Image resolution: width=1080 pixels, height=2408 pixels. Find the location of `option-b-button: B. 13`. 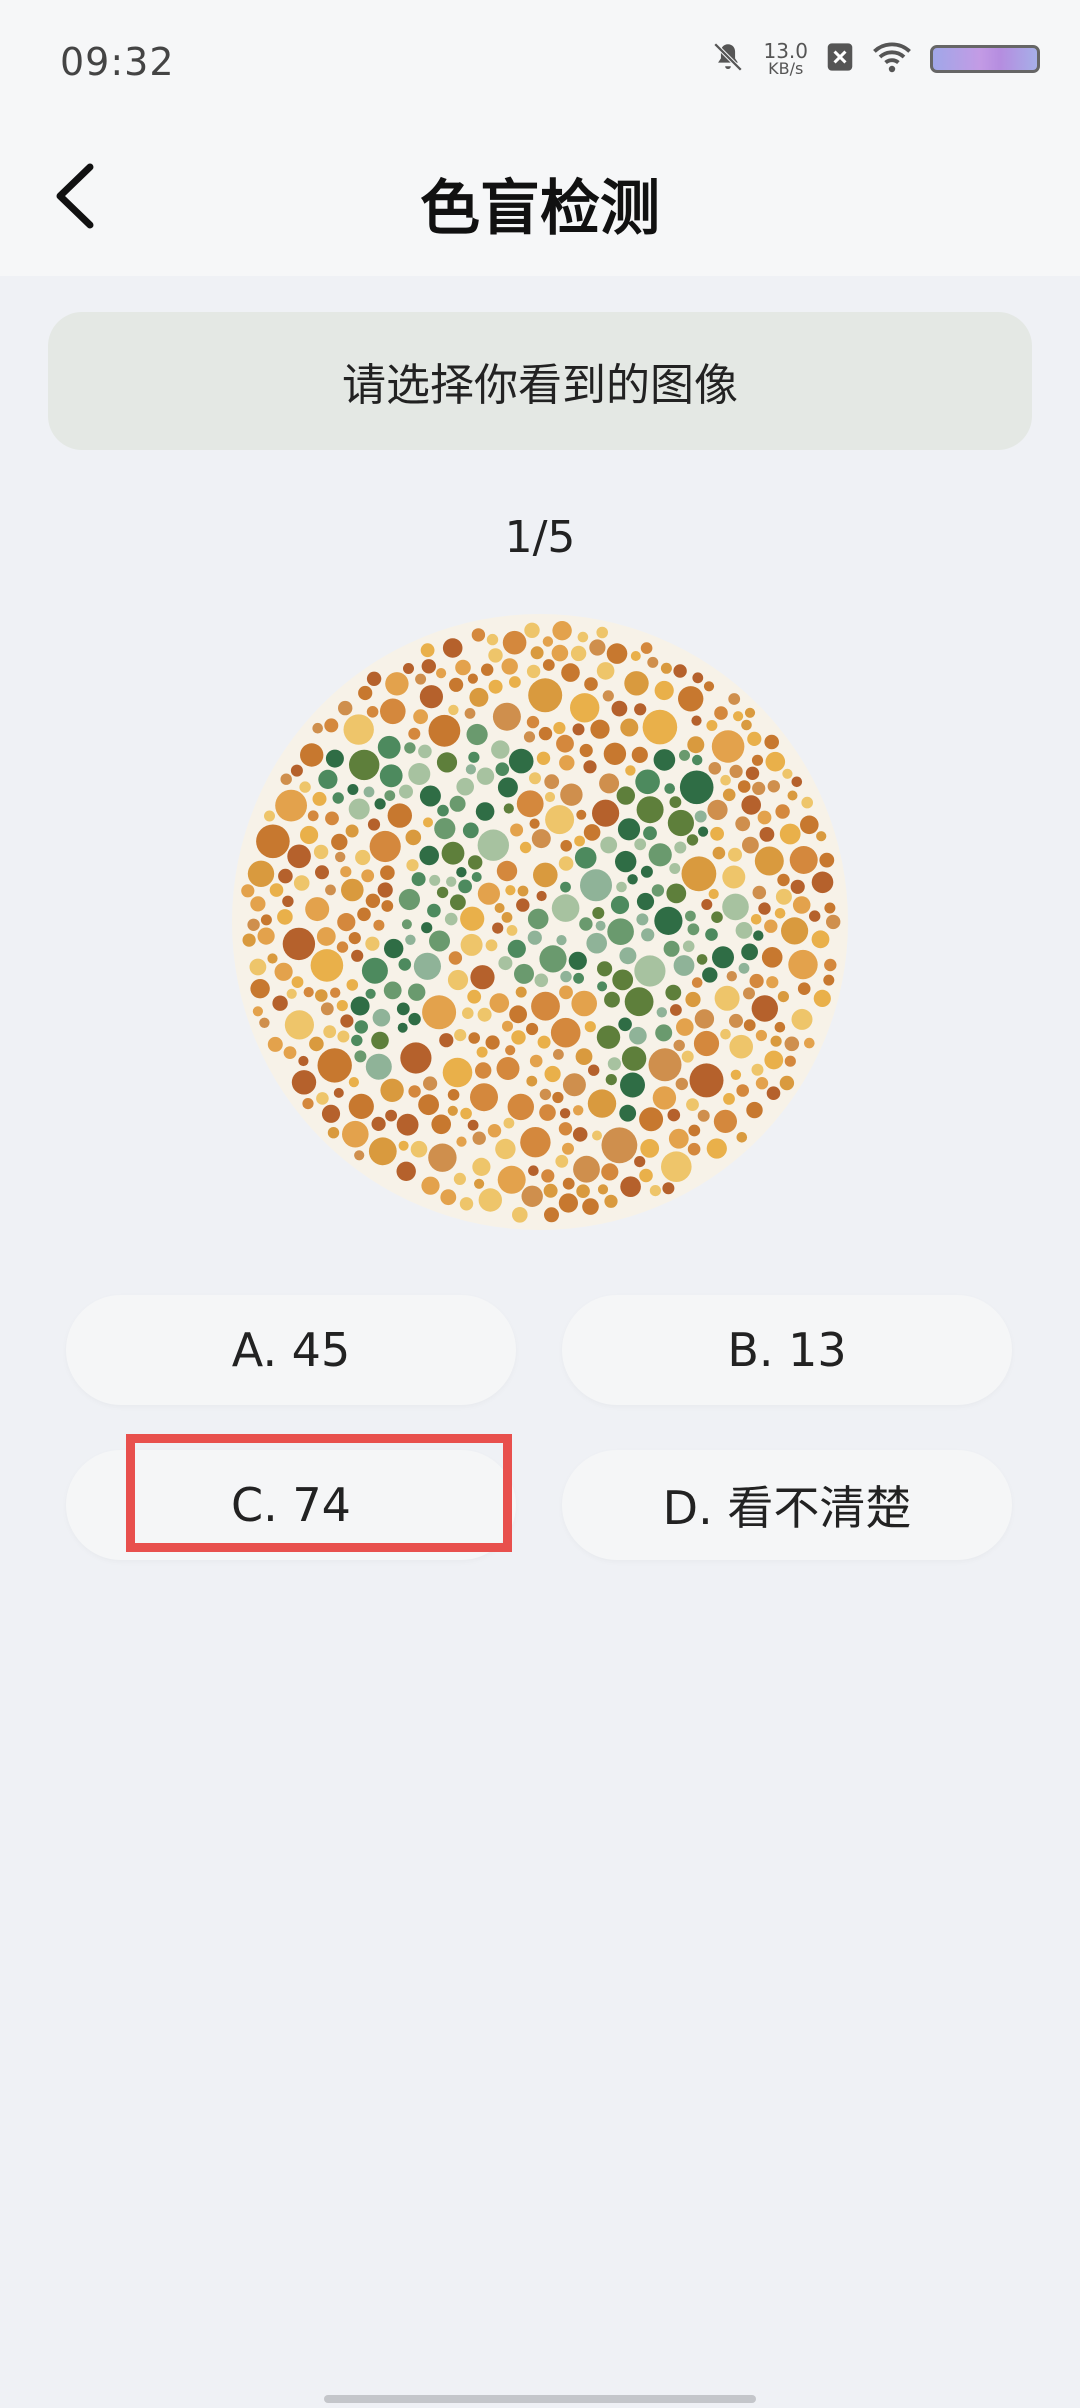

option-b-button: B. 13 is located at coordinates (787, 1350).